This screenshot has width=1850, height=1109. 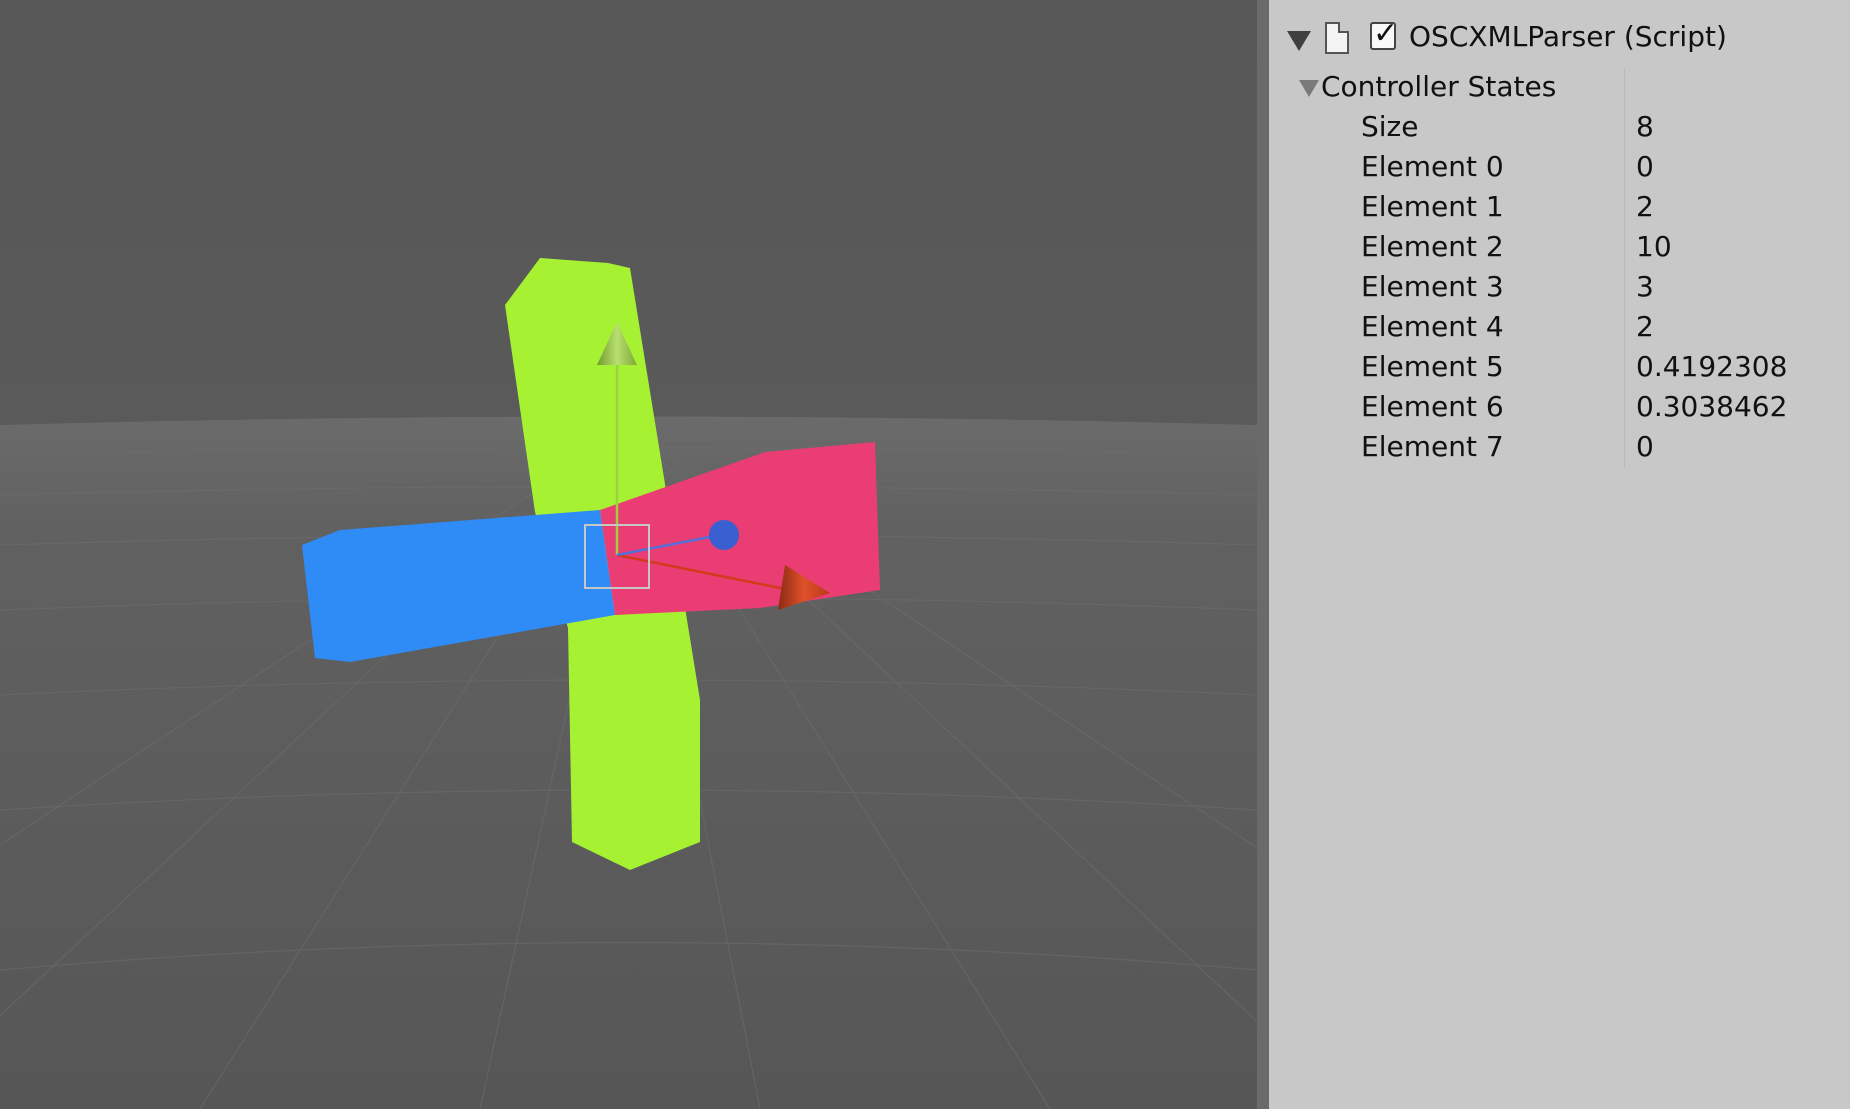 What do you see at coordinates (1432, 446) in the screenshot?
I see `property-label: Element 7` at bounding box center [1432, 446].